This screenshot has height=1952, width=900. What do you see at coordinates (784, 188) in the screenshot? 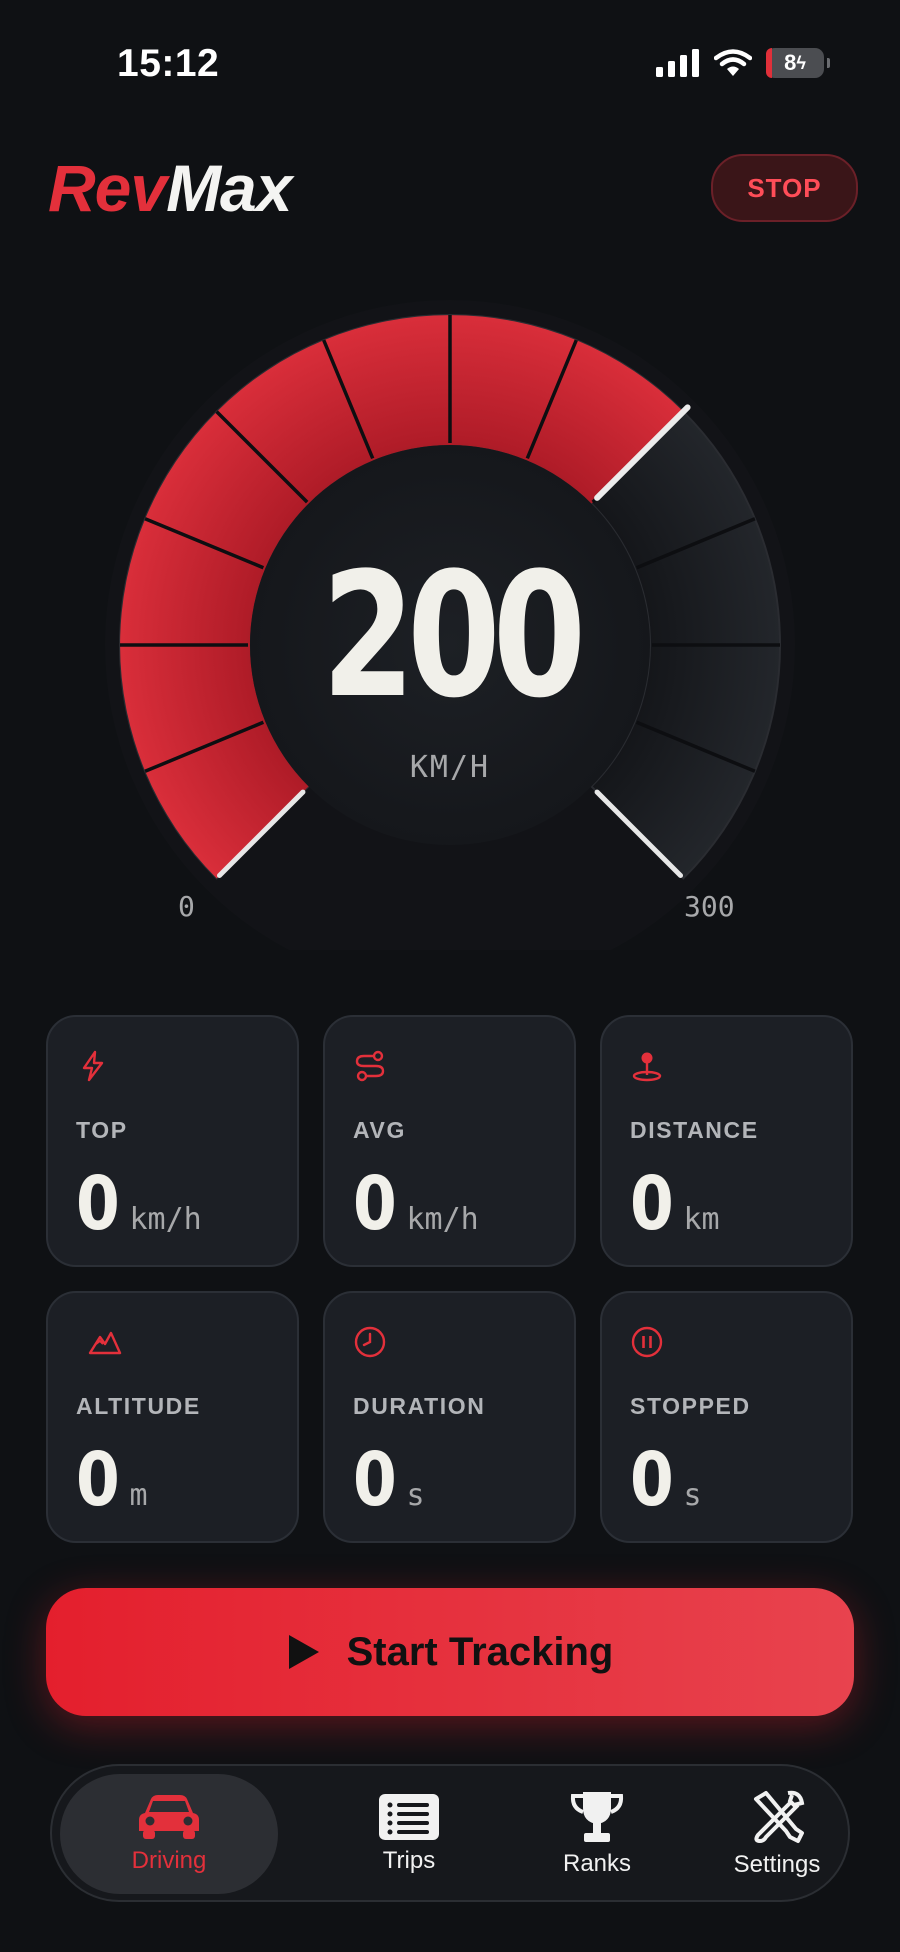
I see `stop-button: STOP` at bounding box center [784, 188].